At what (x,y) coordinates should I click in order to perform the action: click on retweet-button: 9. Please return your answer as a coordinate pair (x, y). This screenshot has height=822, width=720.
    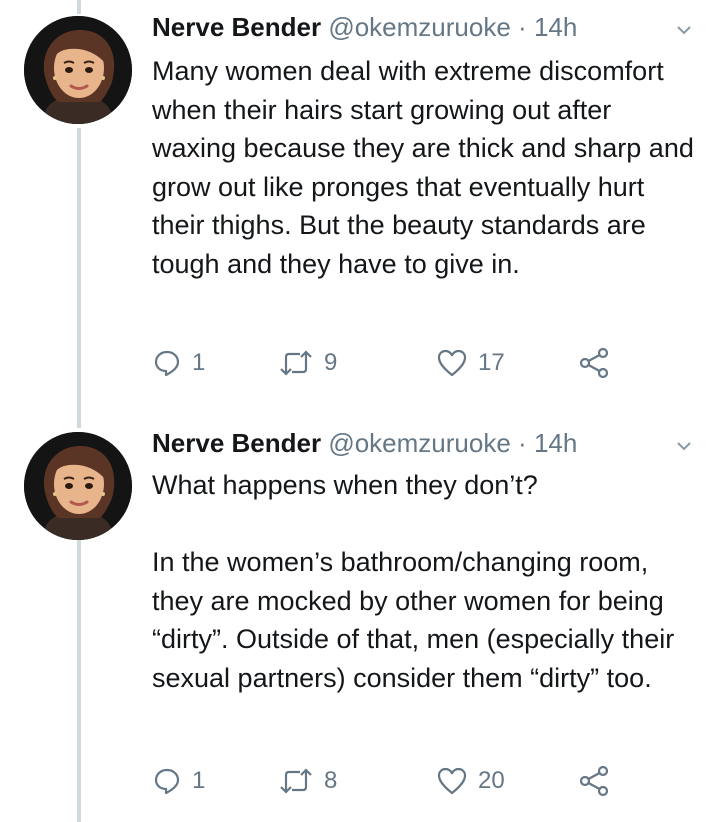
    Looking at the image, I should click on (307, 363).